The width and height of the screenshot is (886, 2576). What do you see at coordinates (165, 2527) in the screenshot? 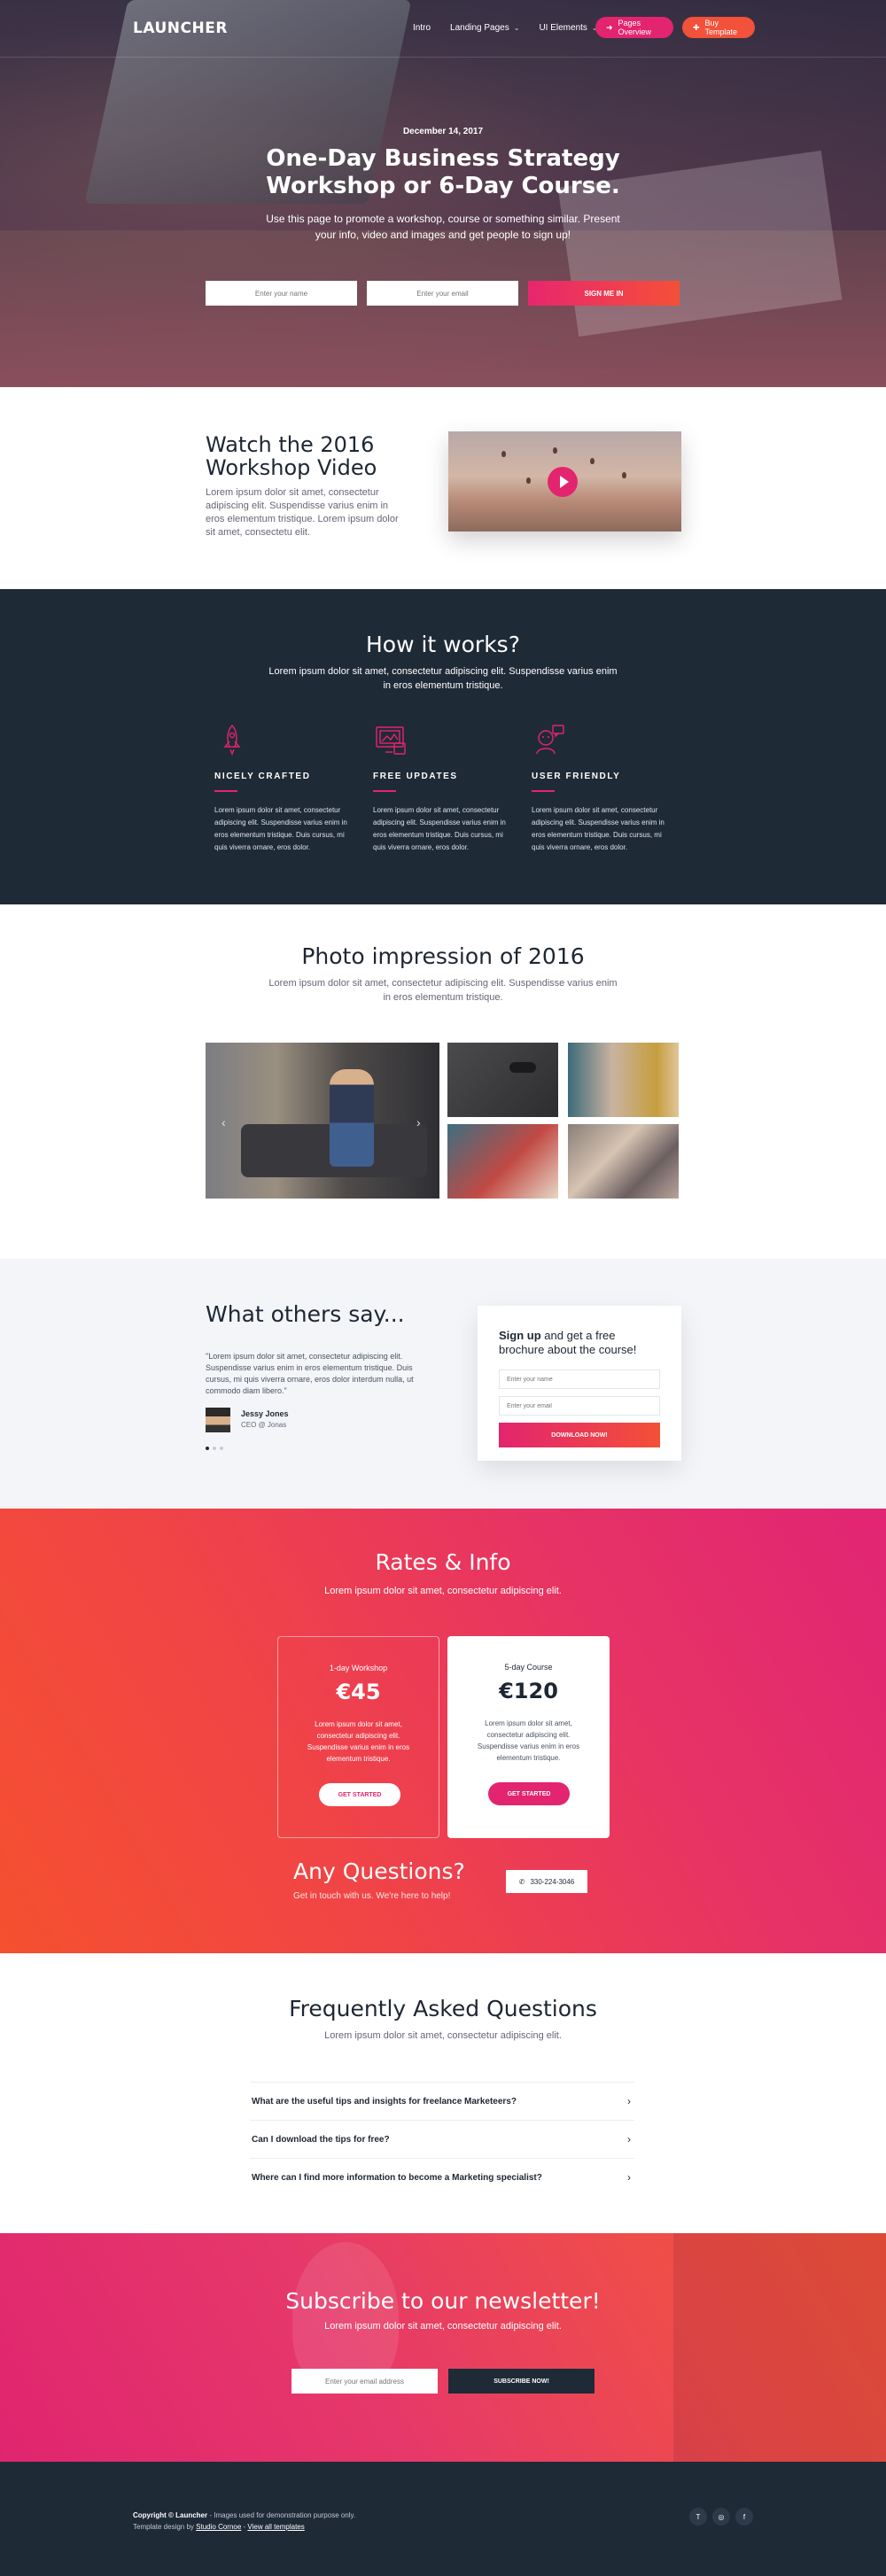
I see `design-prefix: Template design by` at bounding box center [165, 2527].